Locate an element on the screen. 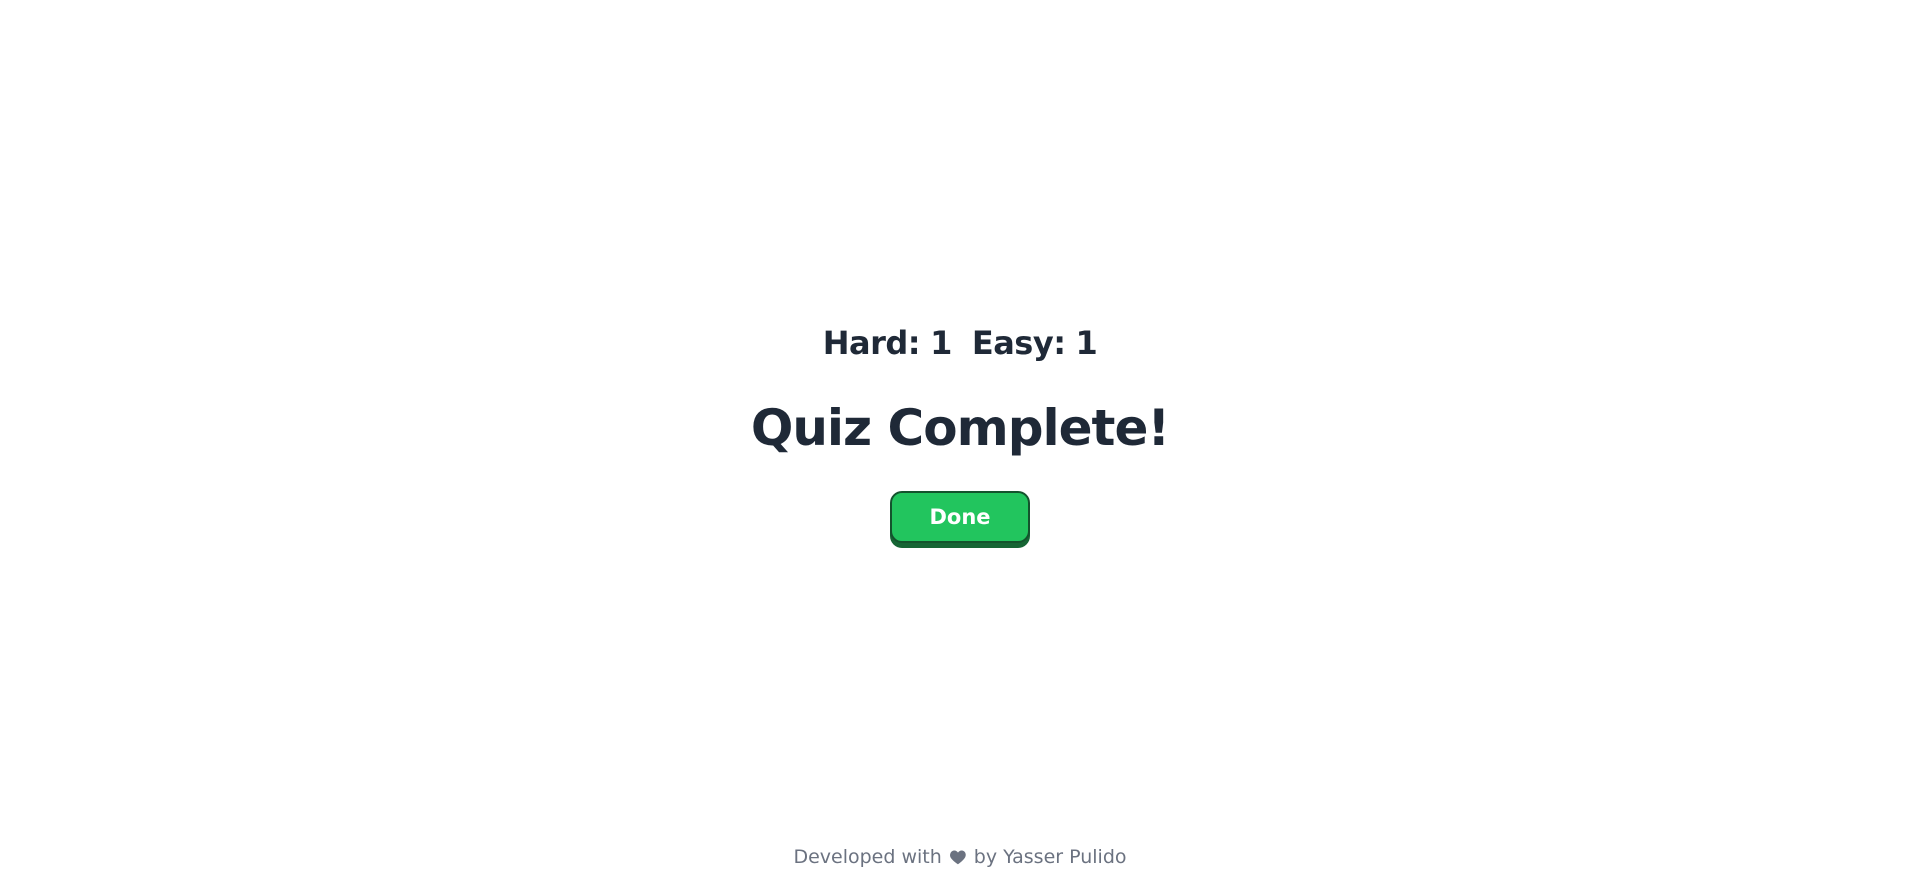 This screenshot has height=888, width=1920. footer-author: by Yasser Pulido is located at coordinates (1050, 857).